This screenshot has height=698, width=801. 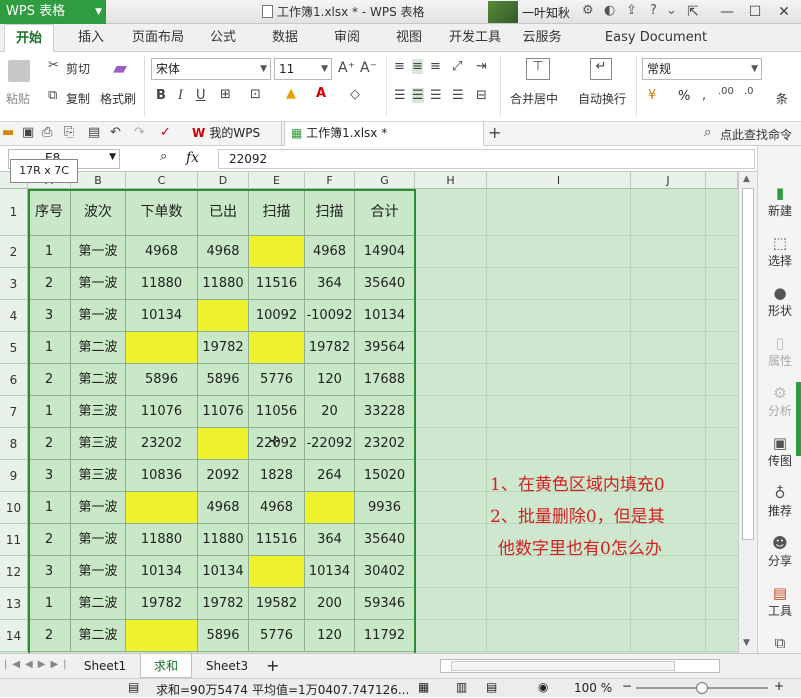 What do you see at coordinates (779, 501) in the screenshot?
I see `side-recommend: ♁ 推荐` at bounding box center [779, 501].